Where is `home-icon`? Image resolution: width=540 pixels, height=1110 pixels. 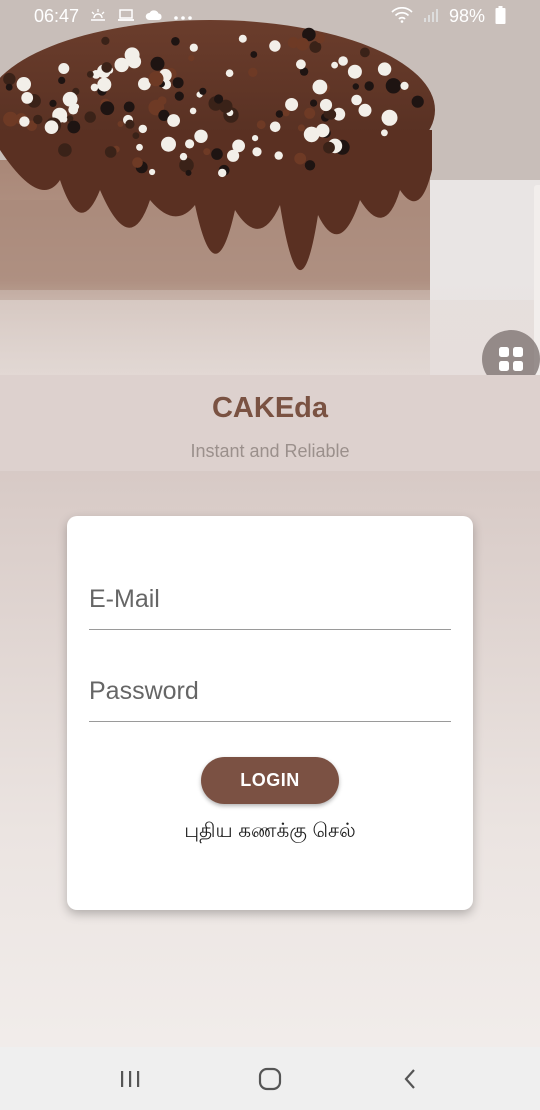 home-icon is located at coordinates (270, 1078).